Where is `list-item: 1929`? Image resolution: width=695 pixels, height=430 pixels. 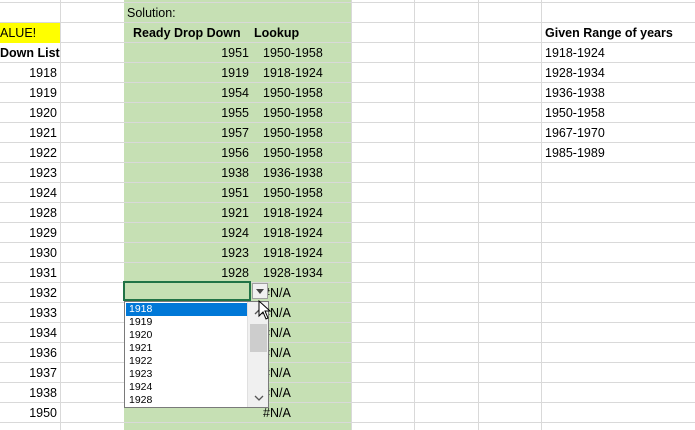 list-item: 1929 is located at coordinates (28, 233).